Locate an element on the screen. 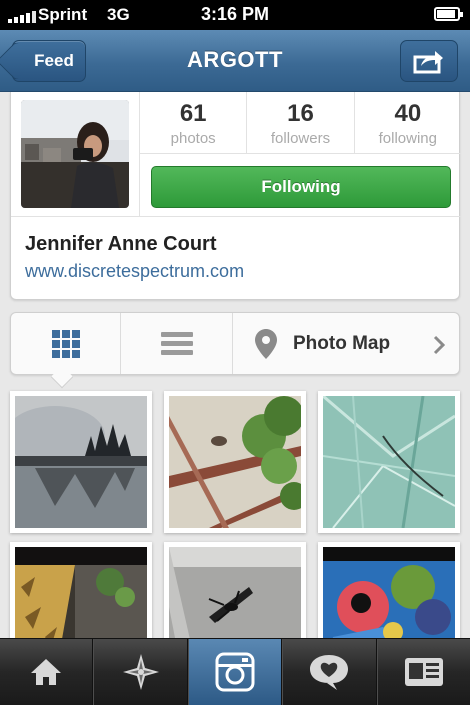  stat-value: 40 is located at coordinates (408, 113).